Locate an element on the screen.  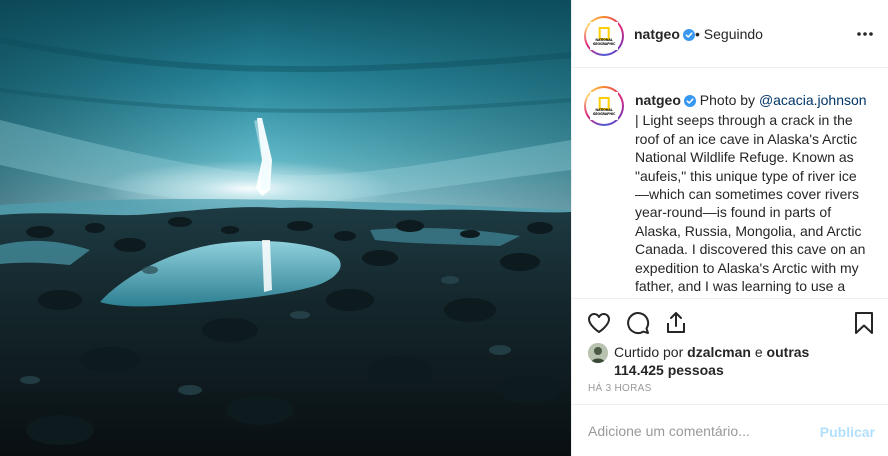
caption-avatar: NATIONAL GEOGRAPHIC is located at coordinates (604, 106).